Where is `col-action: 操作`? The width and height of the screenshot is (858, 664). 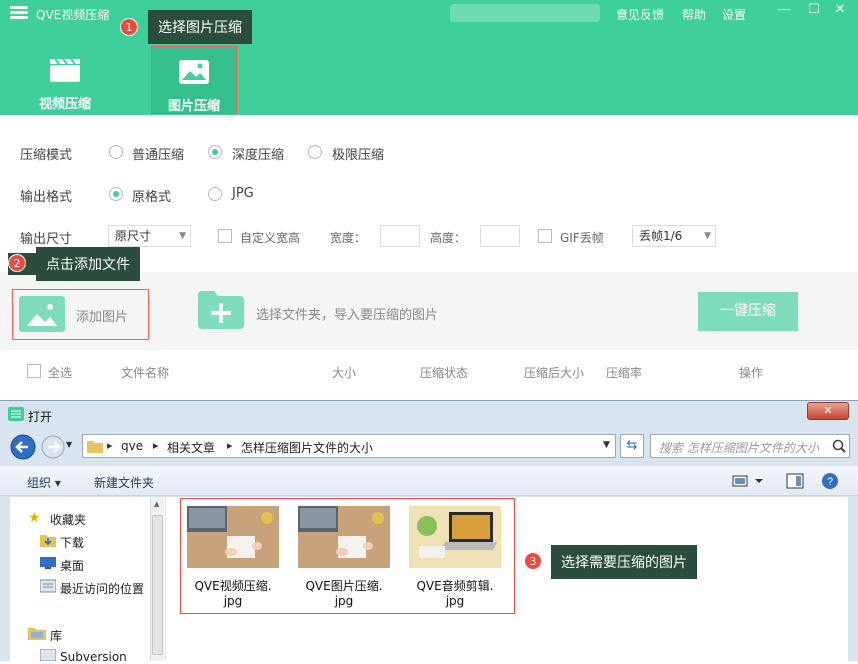 col-action: 操作 is located at coordinates (751, 373).